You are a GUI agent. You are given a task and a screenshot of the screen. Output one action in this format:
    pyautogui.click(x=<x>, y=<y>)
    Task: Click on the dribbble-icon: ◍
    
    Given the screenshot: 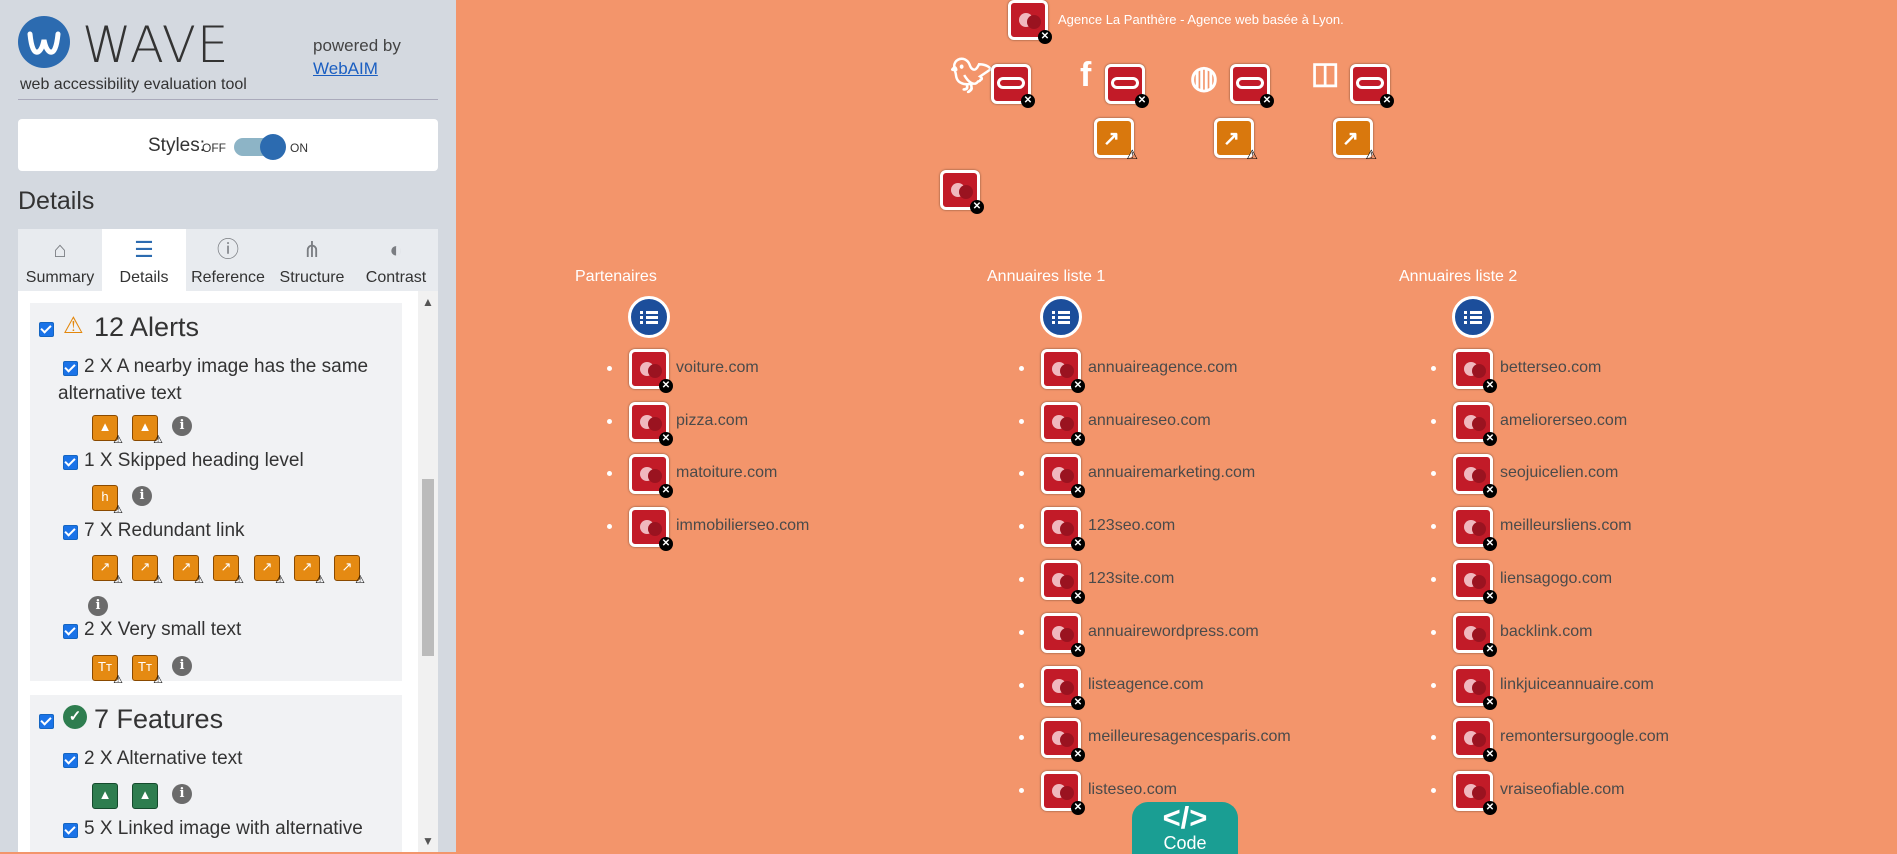 What is the action you would take?
    pyautogui.click(x=1204, y=77)
    